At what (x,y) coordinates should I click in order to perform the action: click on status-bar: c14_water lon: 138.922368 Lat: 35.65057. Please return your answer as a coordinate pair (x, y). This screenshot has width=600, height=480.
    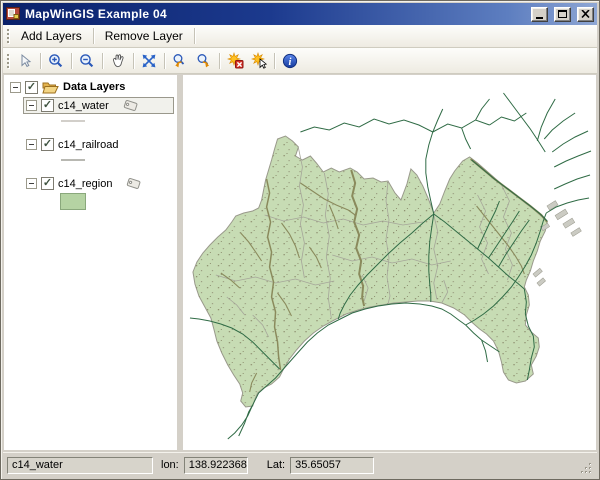
    Looking at the image, I should click on (300, 464).